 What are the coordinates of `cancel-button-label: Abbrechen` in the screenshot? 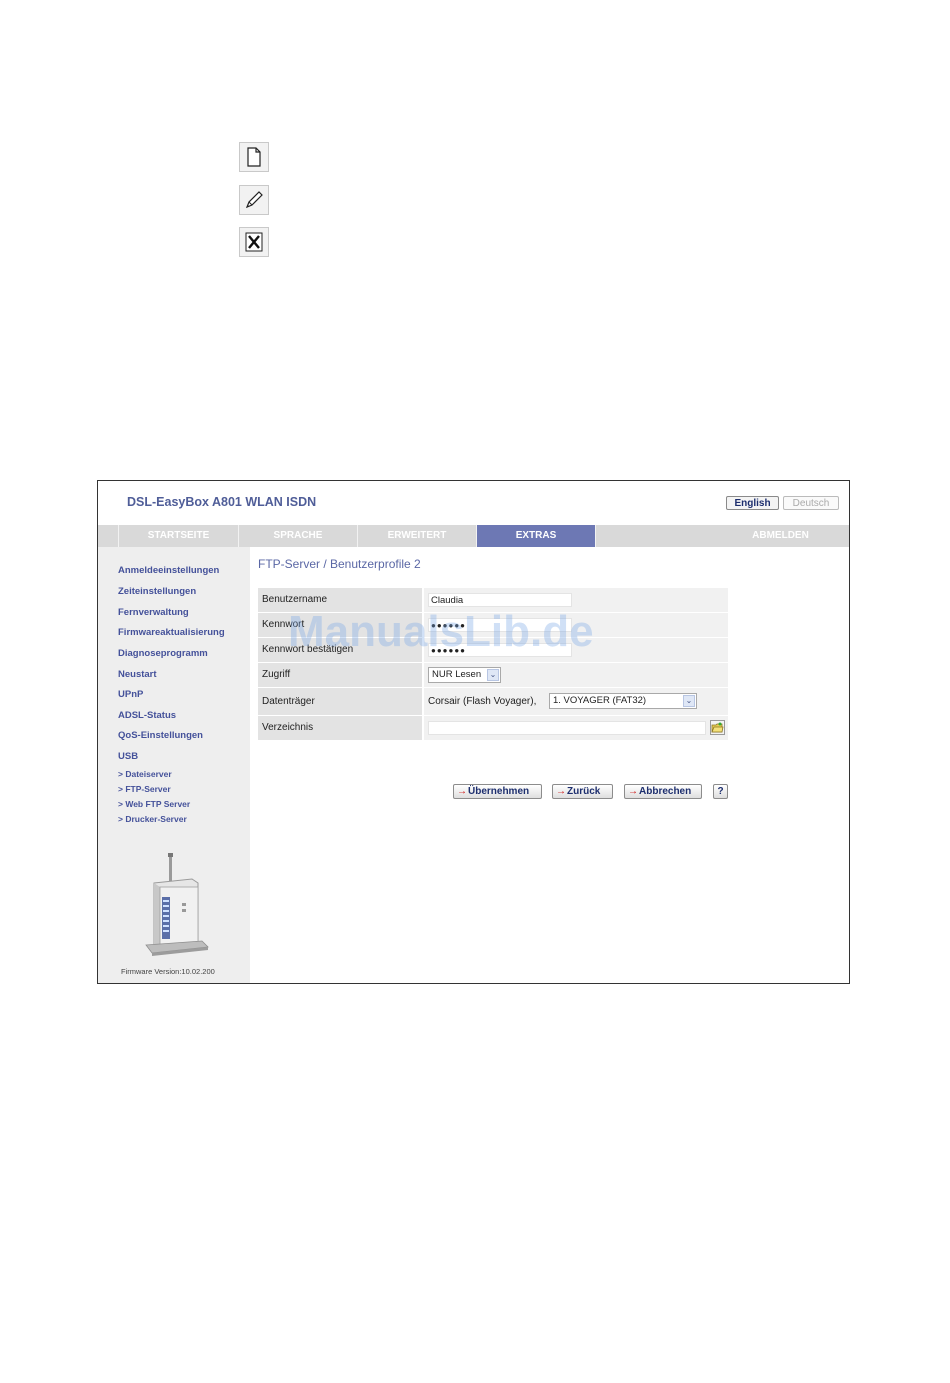 It's located at (665, 791).